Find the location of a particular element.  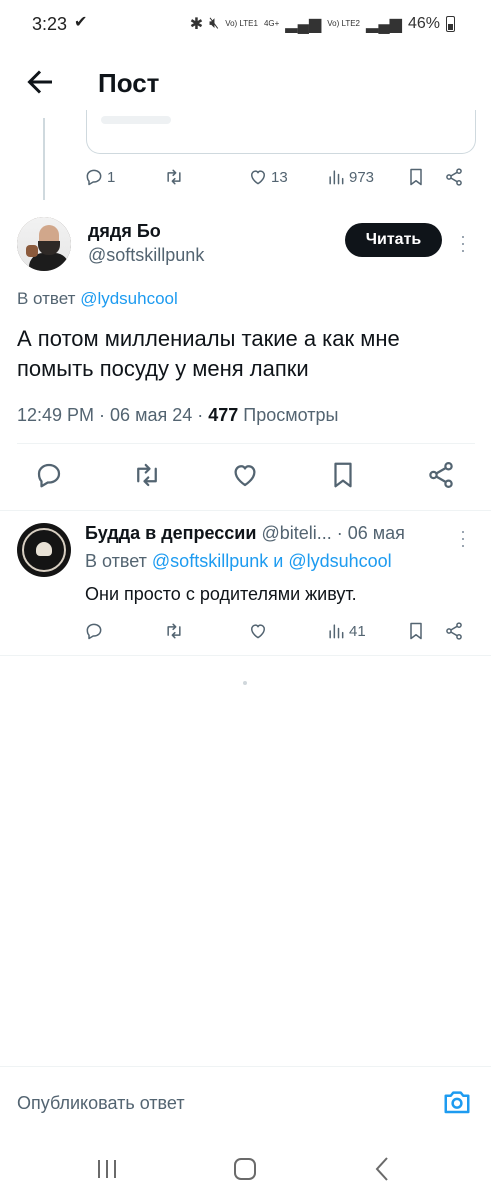

header: Пост is located at coordinates (245, 84).